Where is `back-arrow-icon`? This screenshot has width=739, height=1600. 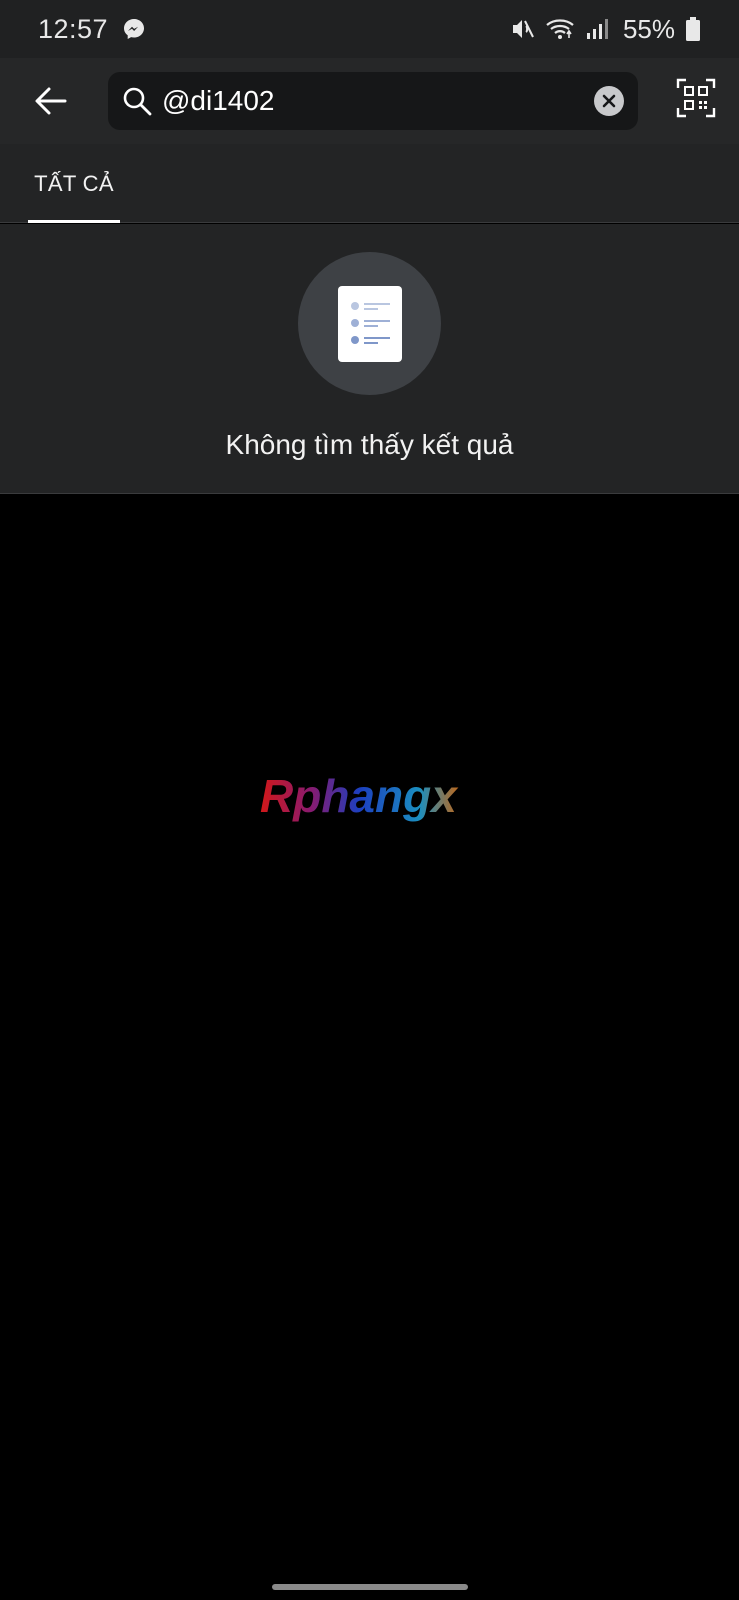 back-arrow-icon is located at coordinates (51, 101).